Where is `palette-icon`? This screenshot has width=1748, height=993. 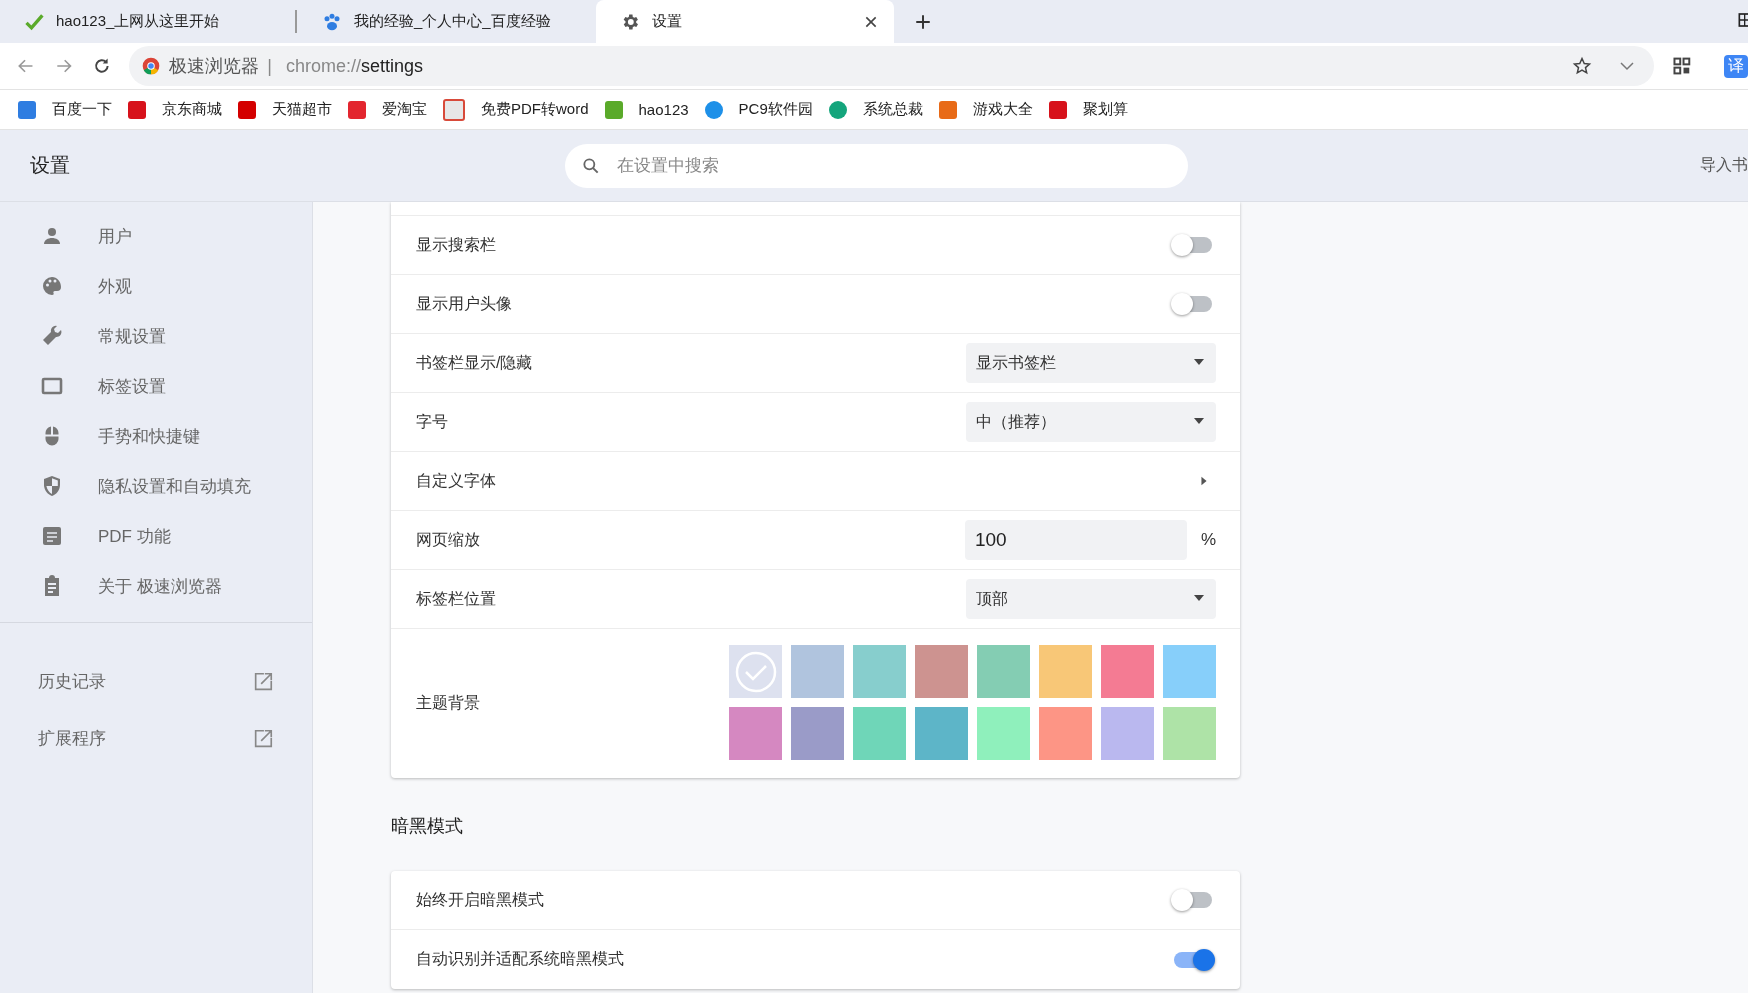
palette-icon is located at coordinates (52, 286).